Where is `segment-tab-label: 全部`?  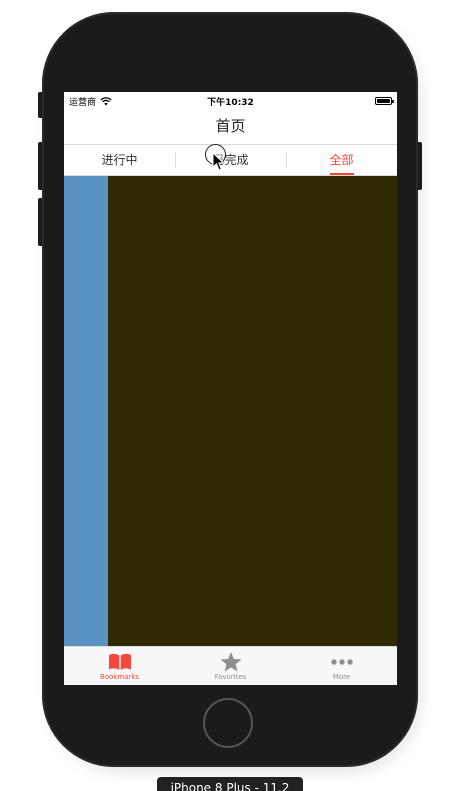
segment-tab-label: 全部 is located at coordinates (341, 160).